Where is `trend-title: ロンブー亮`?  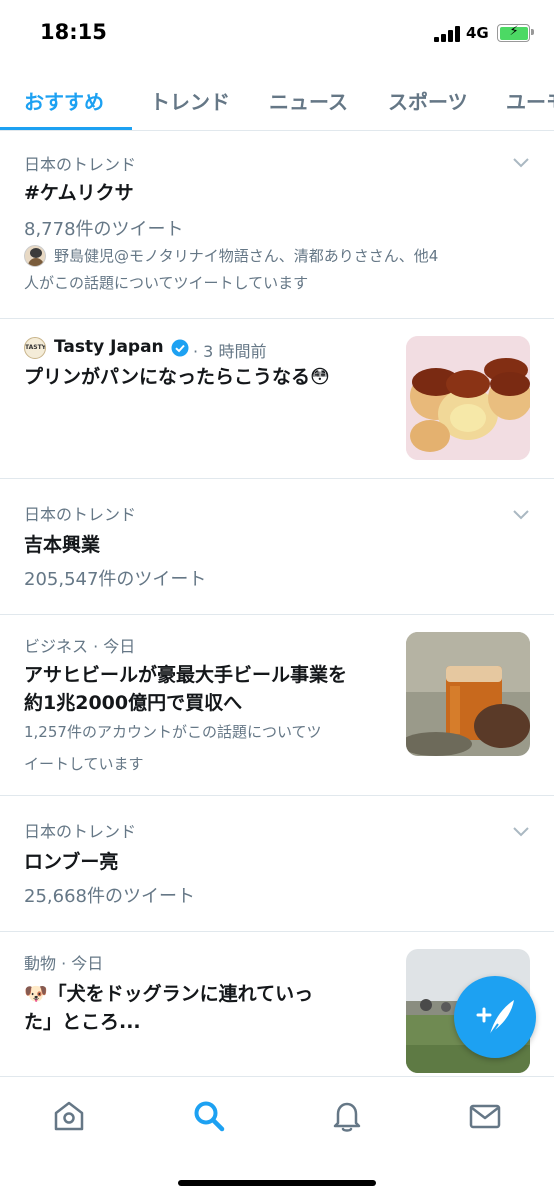 trend-title: ロンブー亮 is located at coordinates (71, 862).